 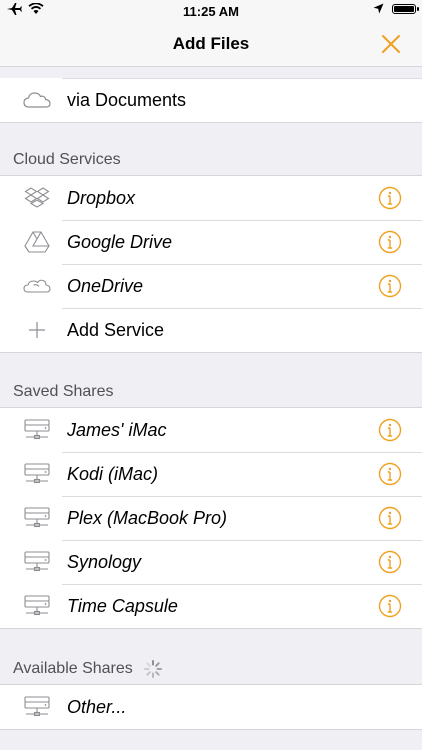 I want to click on dropbox-icon, so click(x=37, y=197).